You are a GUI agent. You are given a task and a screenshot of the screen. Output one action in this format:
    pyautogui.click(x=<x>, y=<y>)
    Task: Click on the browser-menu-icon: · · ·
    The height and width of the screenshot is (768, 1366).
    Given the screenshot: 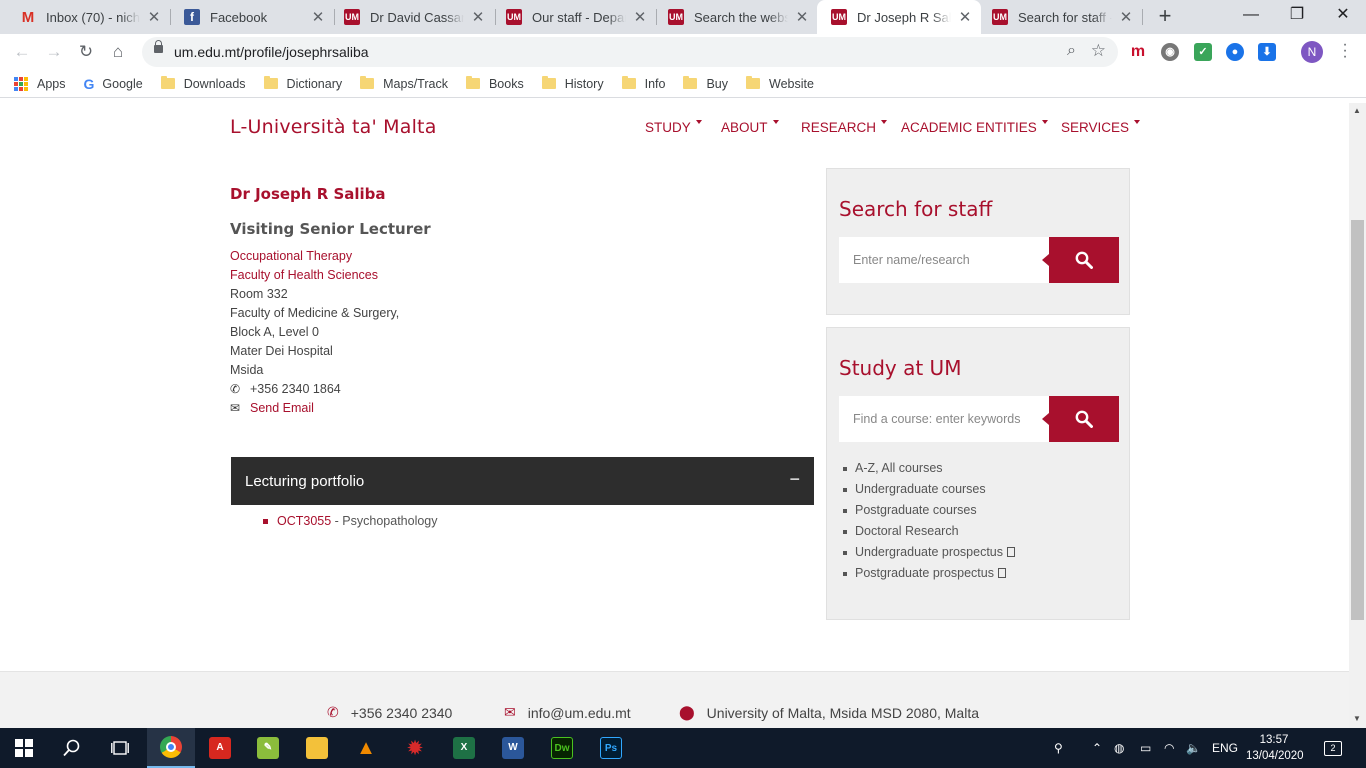 What is the action you would take?
    pyautogui.click(x=1345, y=51)
    